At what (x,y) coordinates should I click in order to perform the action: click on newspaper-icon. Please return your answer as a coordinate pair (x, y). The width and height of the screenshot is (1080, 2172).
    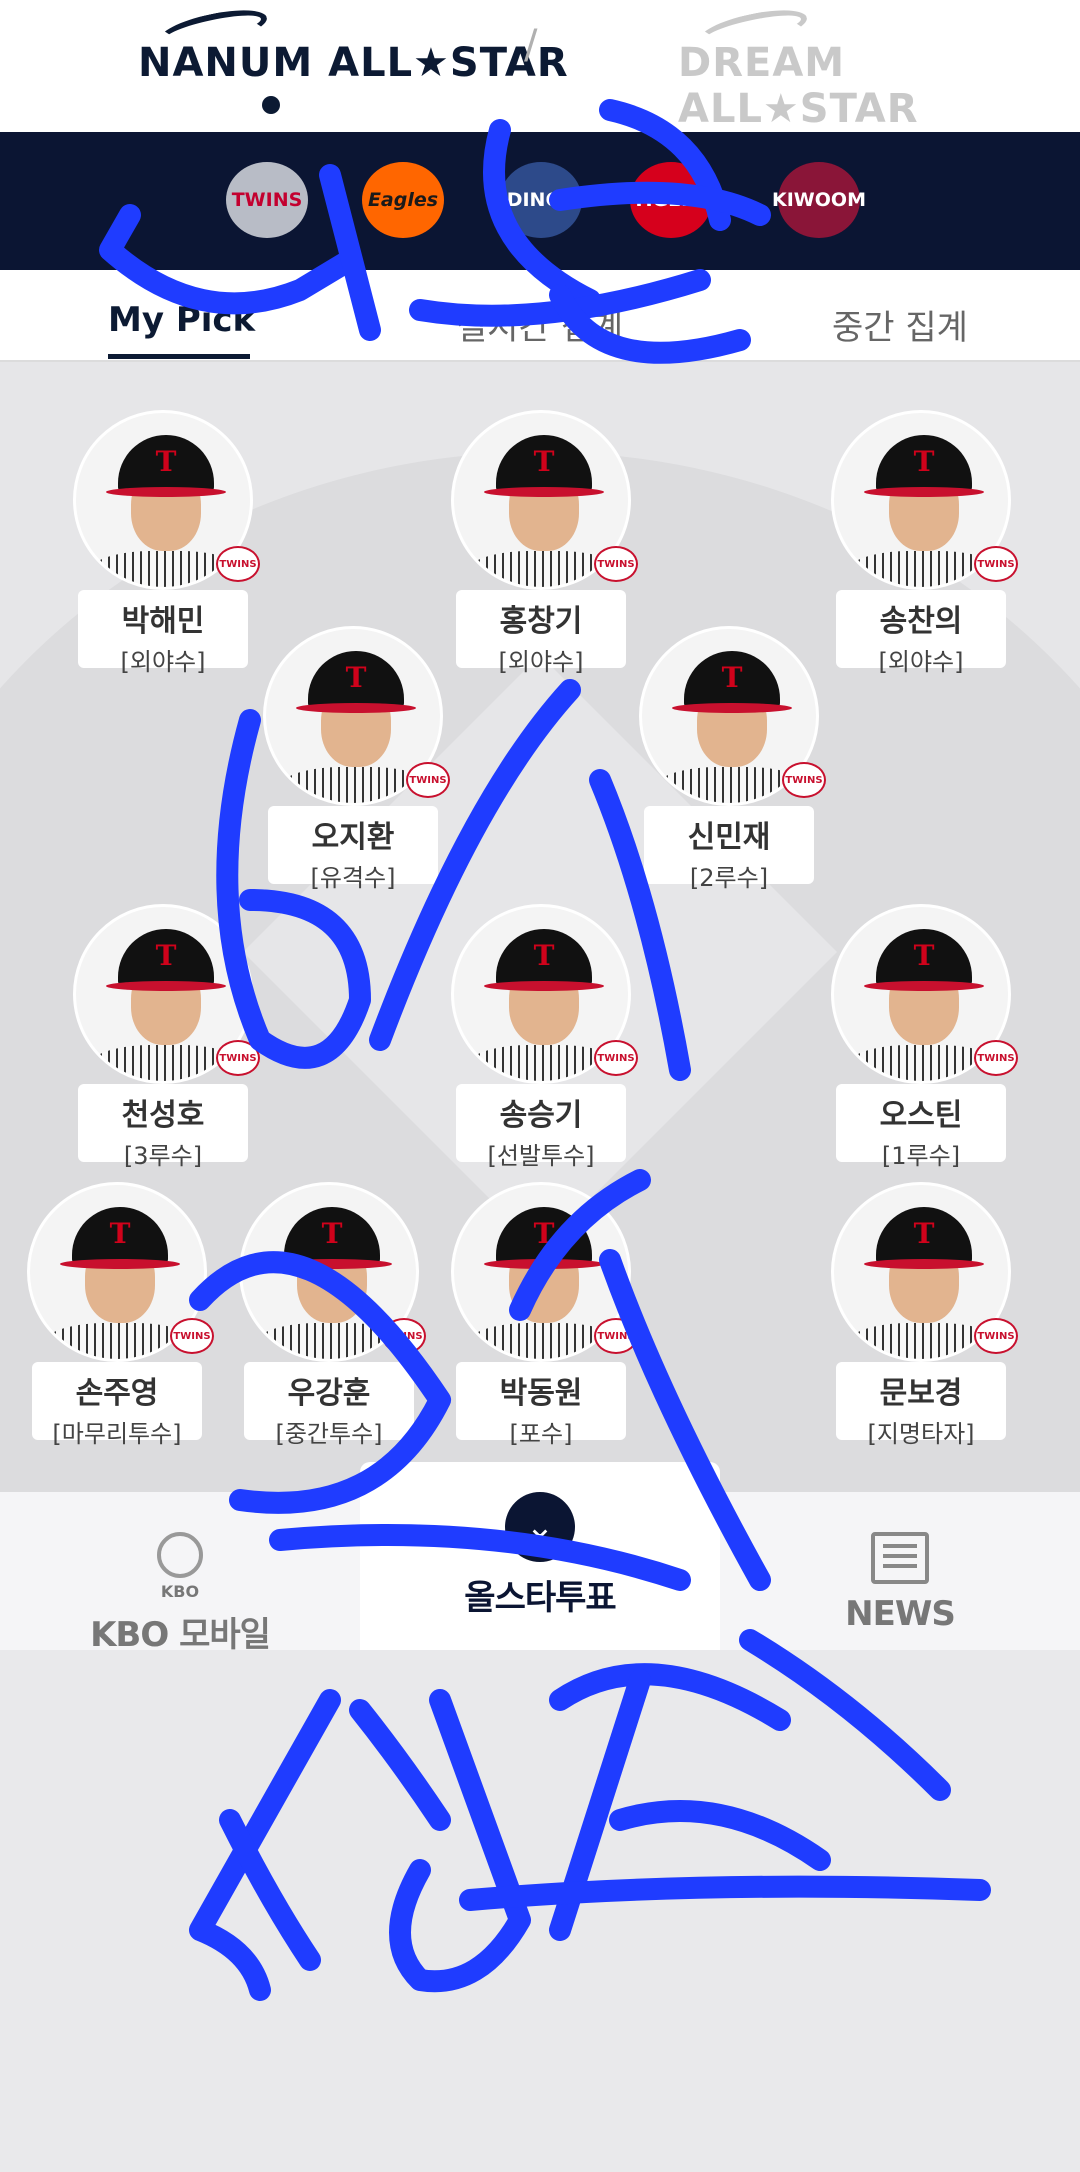
    Looking at the image, I should click on (900, 1558).